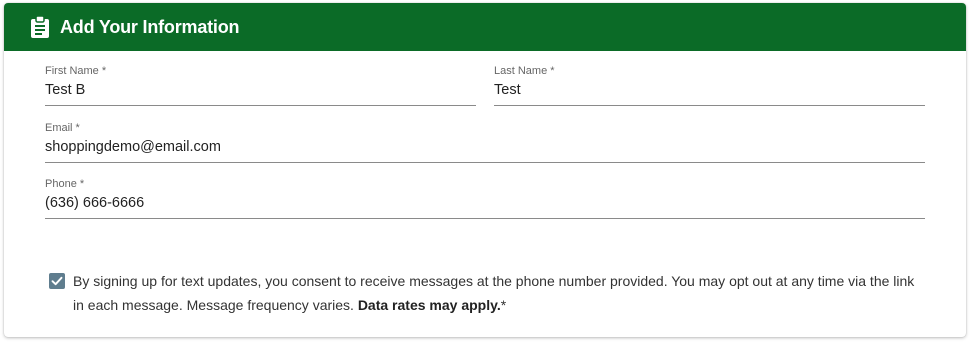 The height and width of the screenshot is (342, 970). Describe the element at coordinates (485, 198) in the screenshot. I see `phone-field: Phone * (636) 666-6666` at that location.